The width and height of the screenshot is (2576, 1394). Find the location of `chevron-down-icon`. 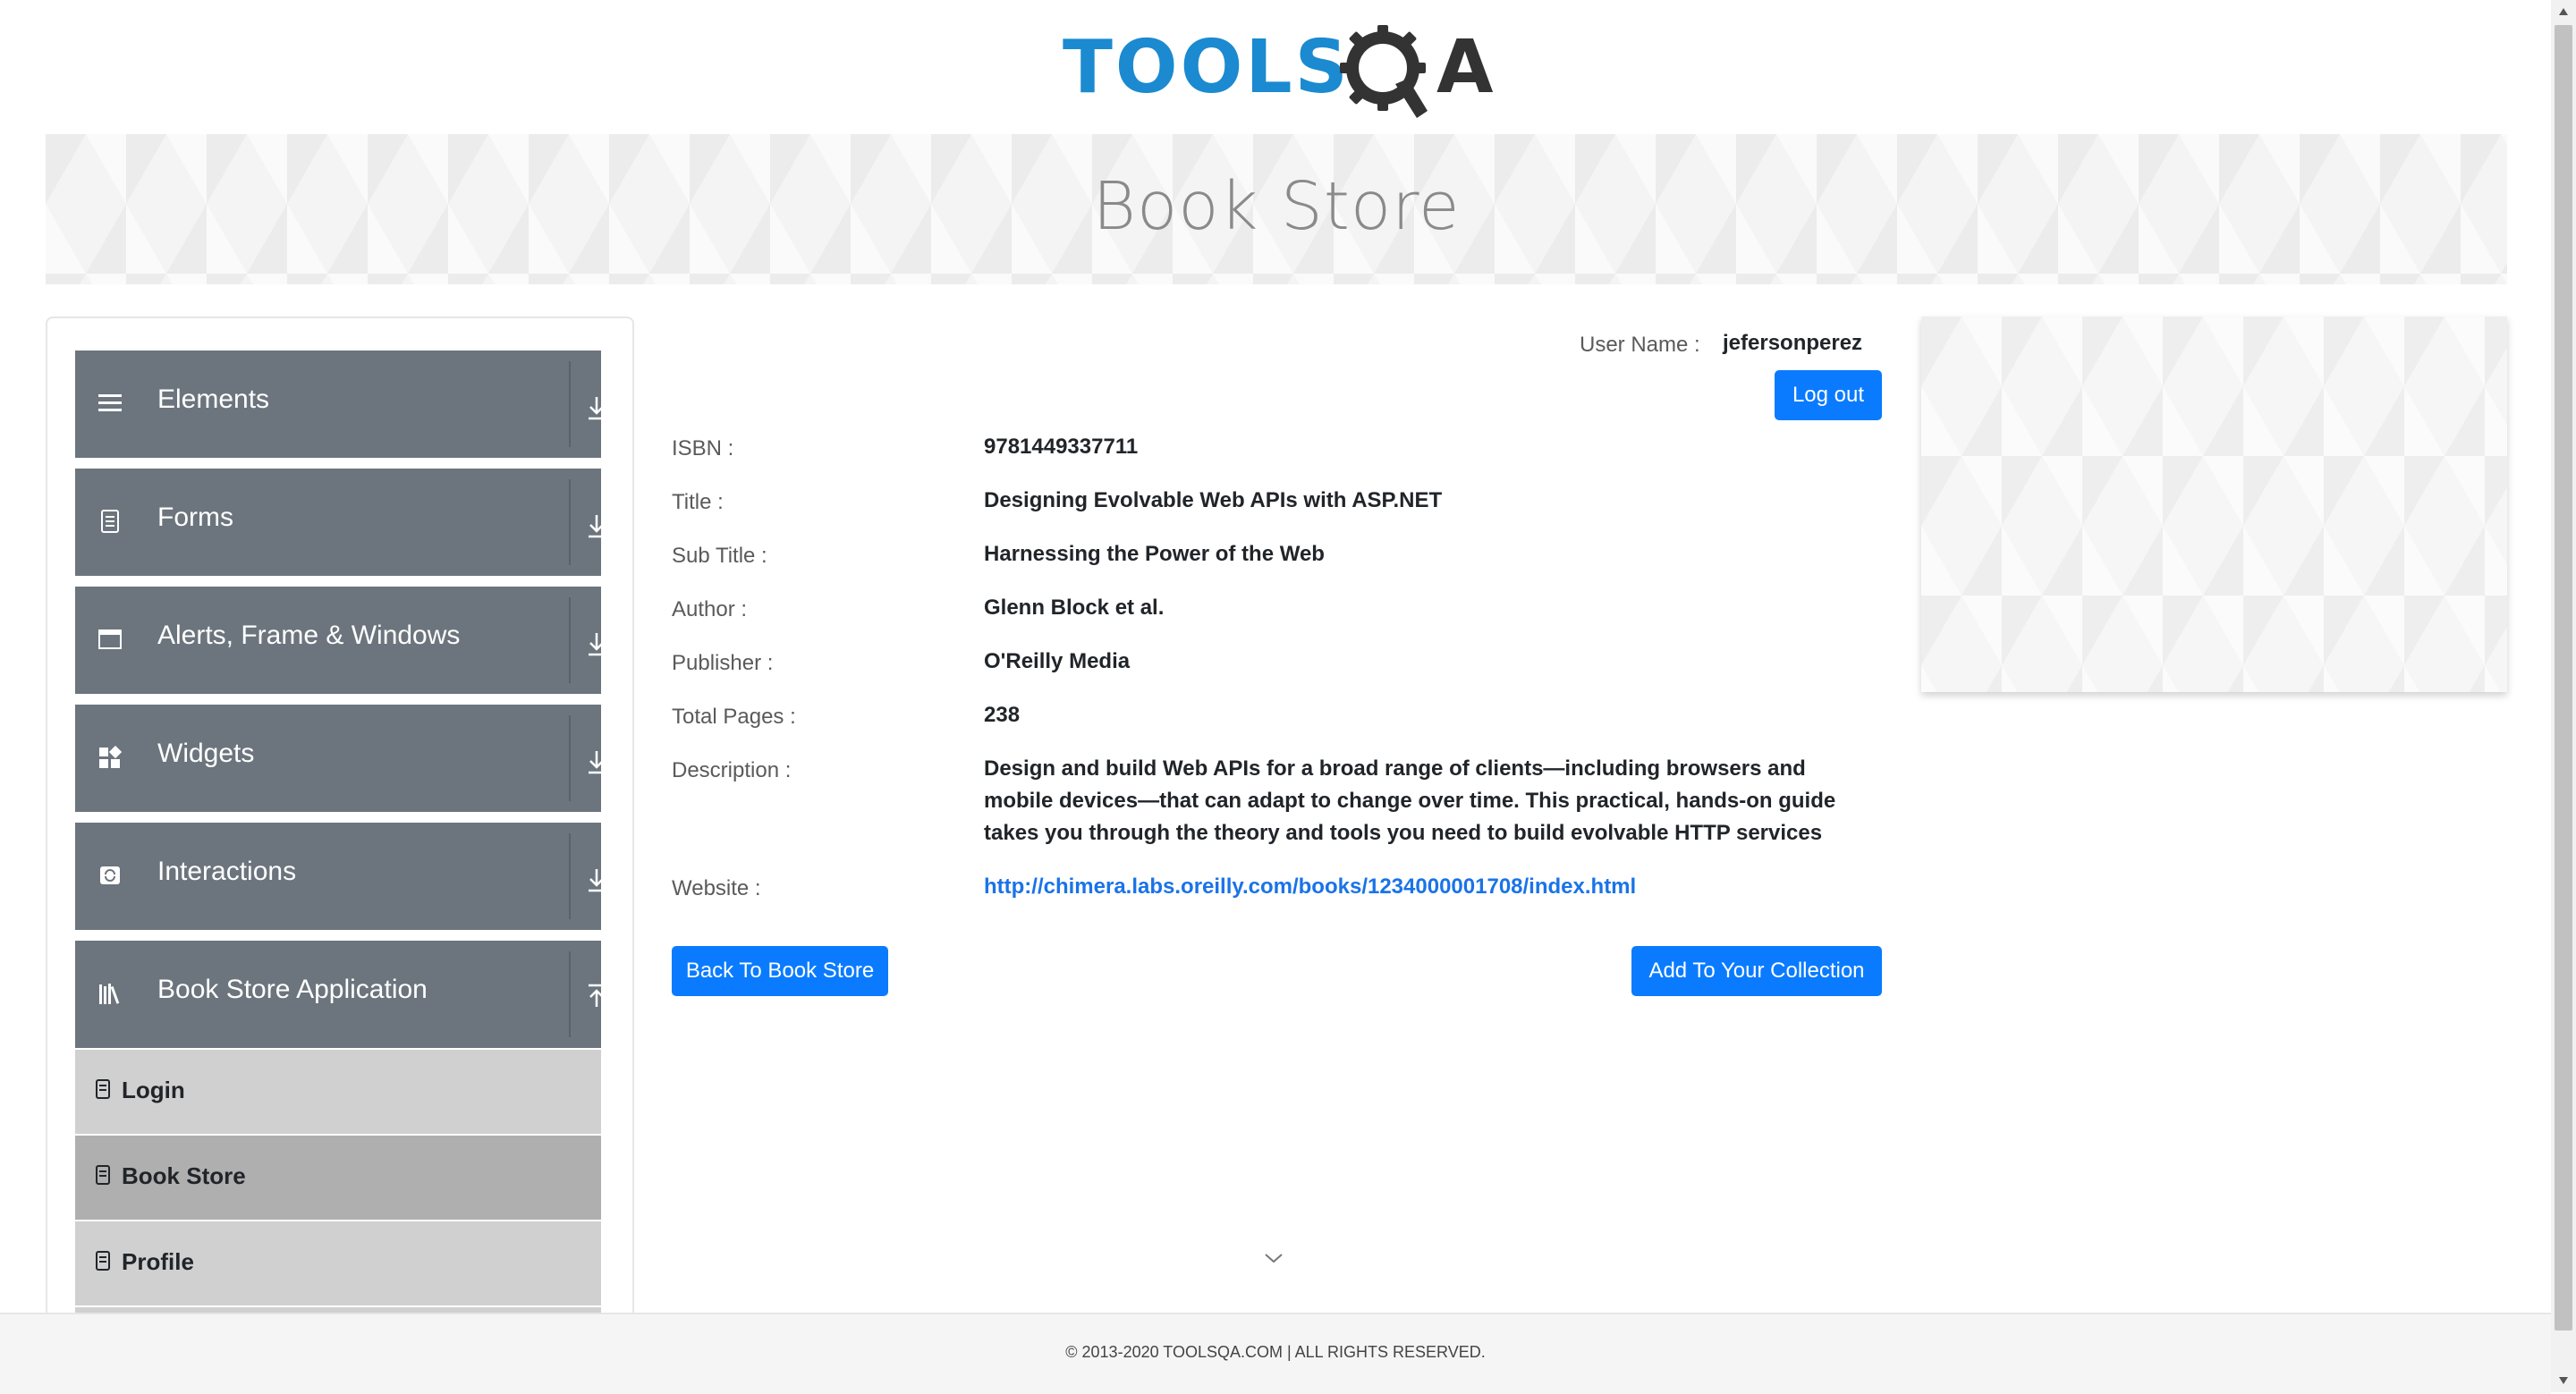

chevron-down-icon is located at coordinates (1273, 1258).